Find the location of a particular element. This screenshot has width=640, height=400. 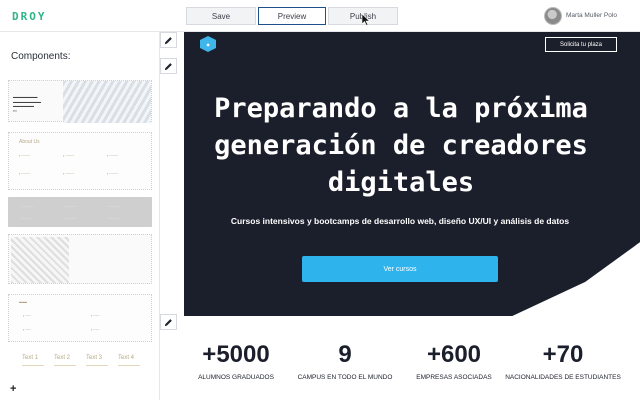

component-hero-thumbnail: ▬▬▬▬▬▬▬ ▬▬▬▬▬▬▬▬ ▬▬▬▬▬▬ ▪▪▪ is located at coordinates (80, 101).